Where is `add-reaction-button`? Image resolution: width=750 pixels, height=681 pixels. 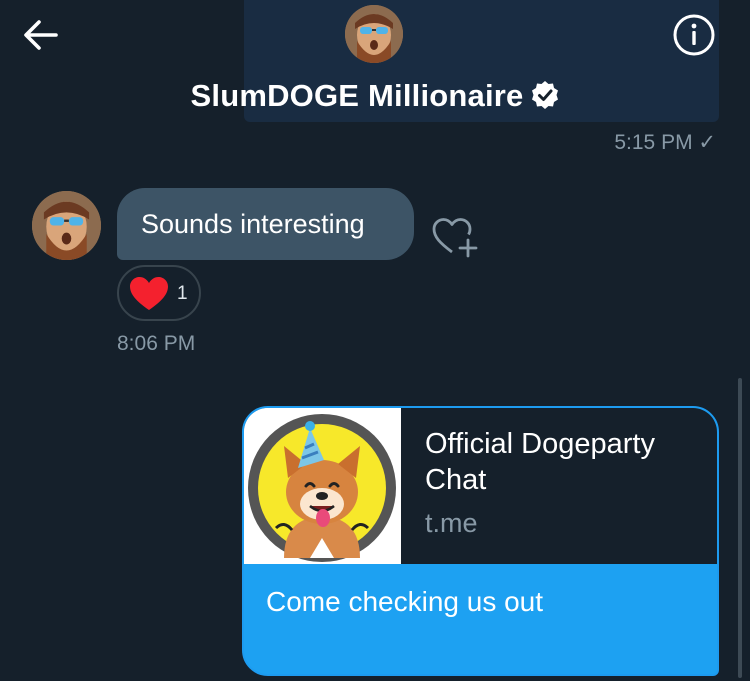
add-reaction-button is located at coordinates (455, 237).